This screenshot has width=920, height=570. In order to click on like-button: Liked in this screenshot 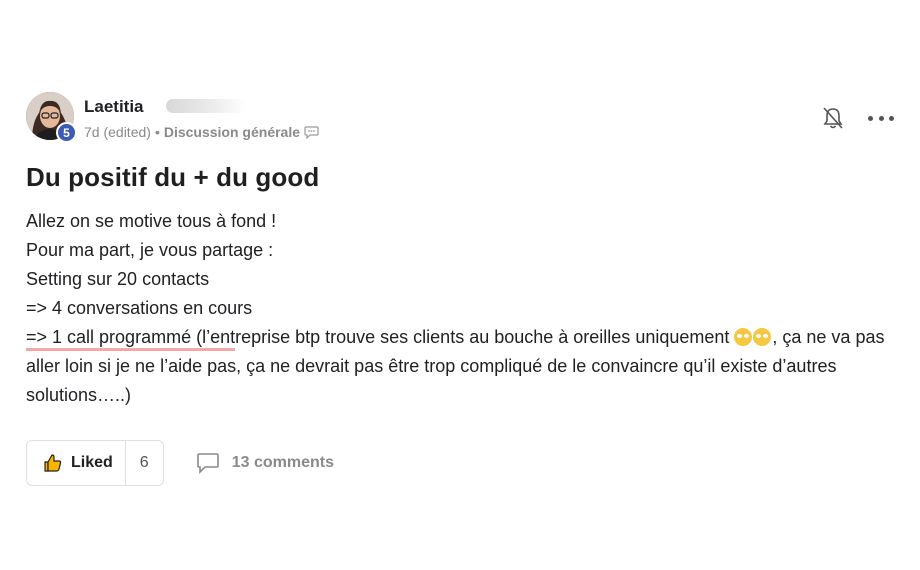, I will do `click(76, 463)`.